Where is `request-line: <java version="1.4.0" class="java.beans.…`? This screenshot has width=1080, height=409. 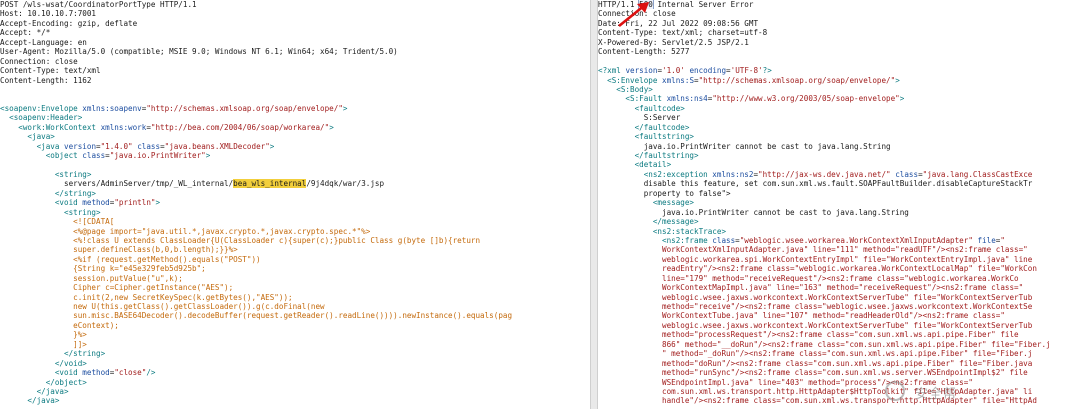
request-line: <java version="1.4.0" class="java.beans.… is located at coordinates (295, 146).